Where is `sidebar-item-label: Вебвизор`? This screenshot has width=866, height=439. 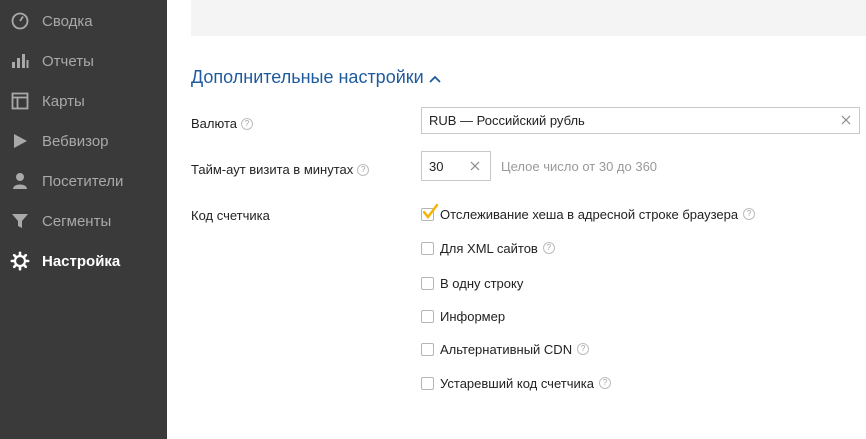
sidebar-item-label: Вебвизор is located at coordinates (75, 141).